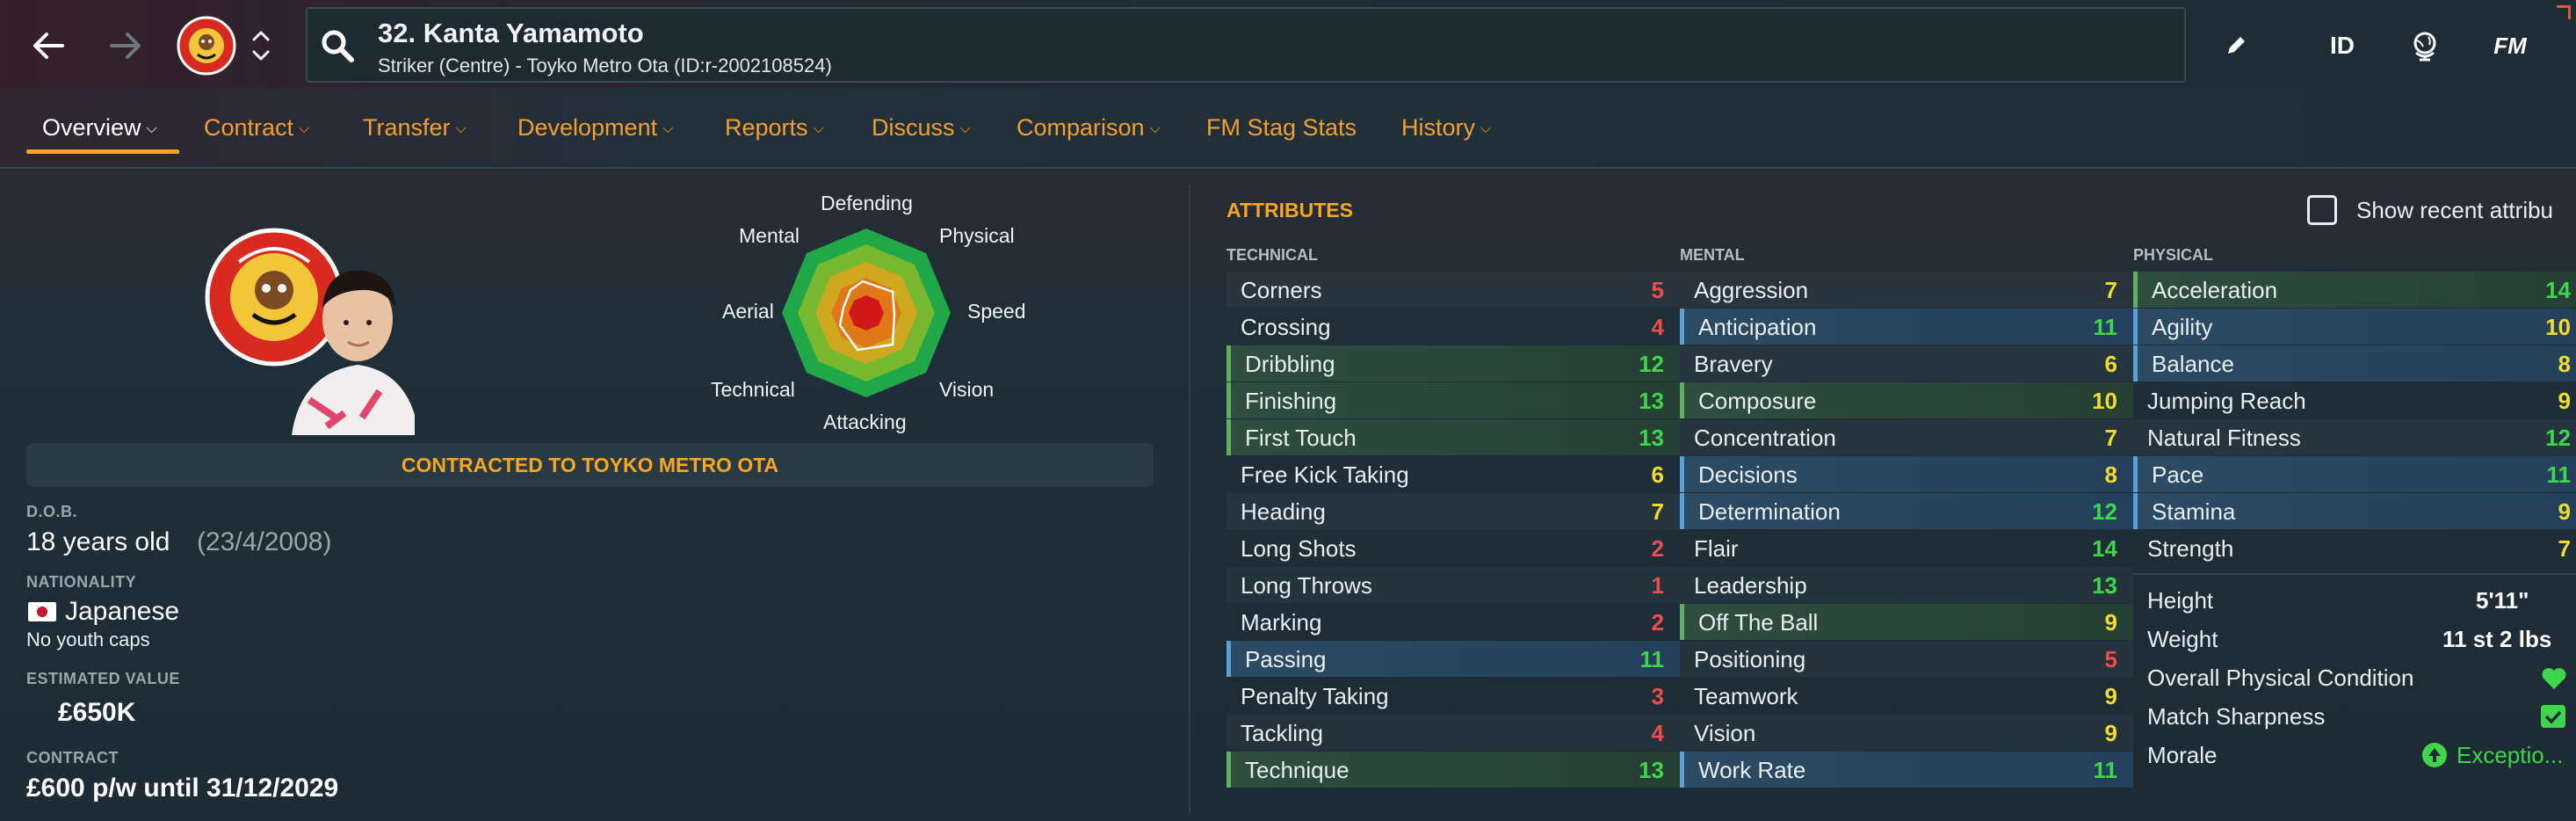 The image size is (2576, 821). I want to click on player-photo, so click(344, 347).